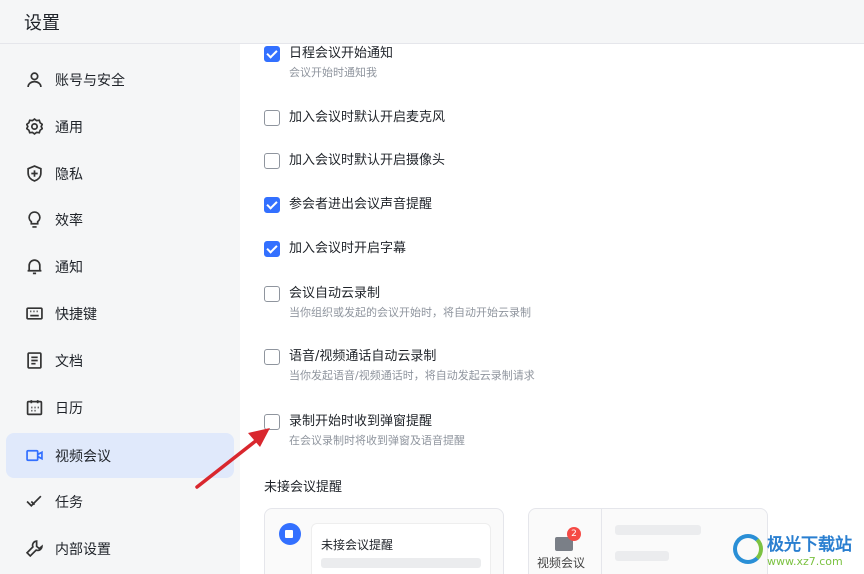  Describe the element at coordinates (809, 545) in the screenshot. I see `watermark-name: 极光下载站` at that location.